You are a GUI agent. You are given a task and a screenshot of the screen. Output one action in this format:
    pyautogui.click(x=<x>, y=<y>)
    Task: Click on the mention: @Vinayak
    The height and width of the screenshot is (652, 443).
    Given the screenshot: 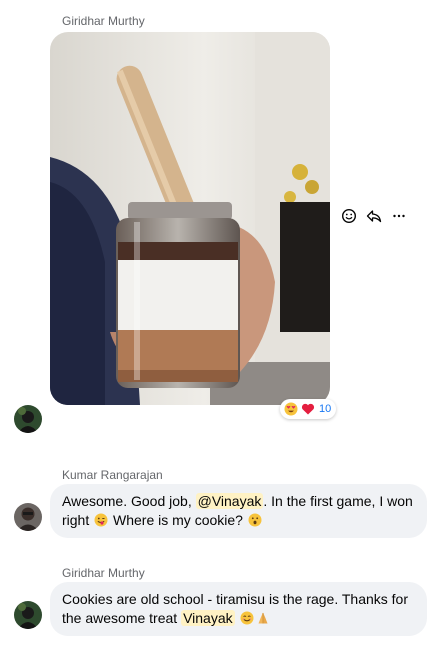 What is the action you would take?
    pyautogui.click(x=229, y=501)
    